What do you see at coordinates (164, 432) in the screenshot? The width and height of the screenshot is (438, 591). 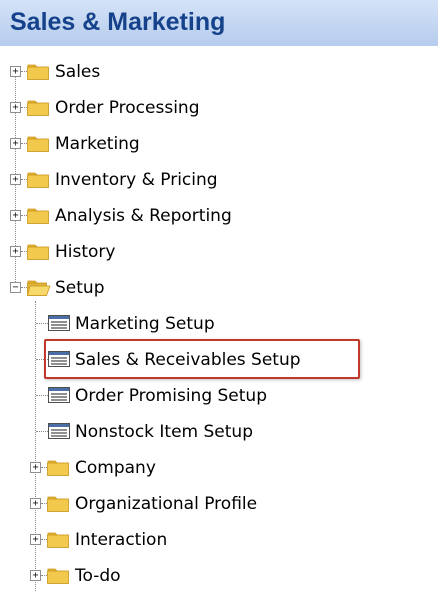 I see `tree-node-label: Nonstock Item Setup` at bounding box center [164, 432].